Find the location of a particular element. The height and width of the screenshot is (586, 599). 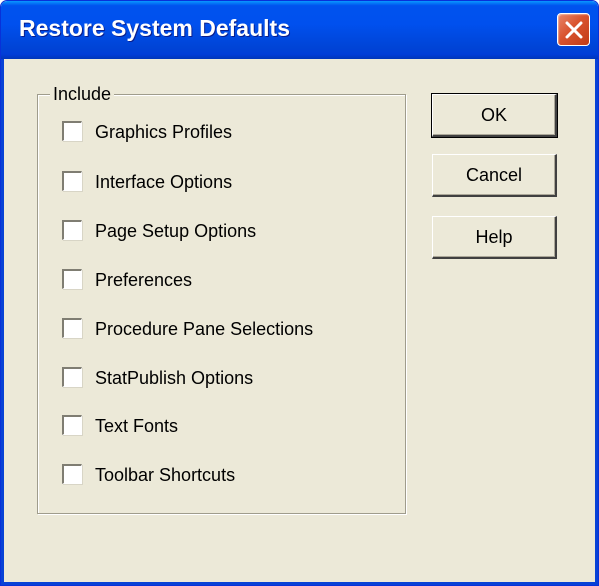

ok-button: OK is located at coordinates (494, 115).